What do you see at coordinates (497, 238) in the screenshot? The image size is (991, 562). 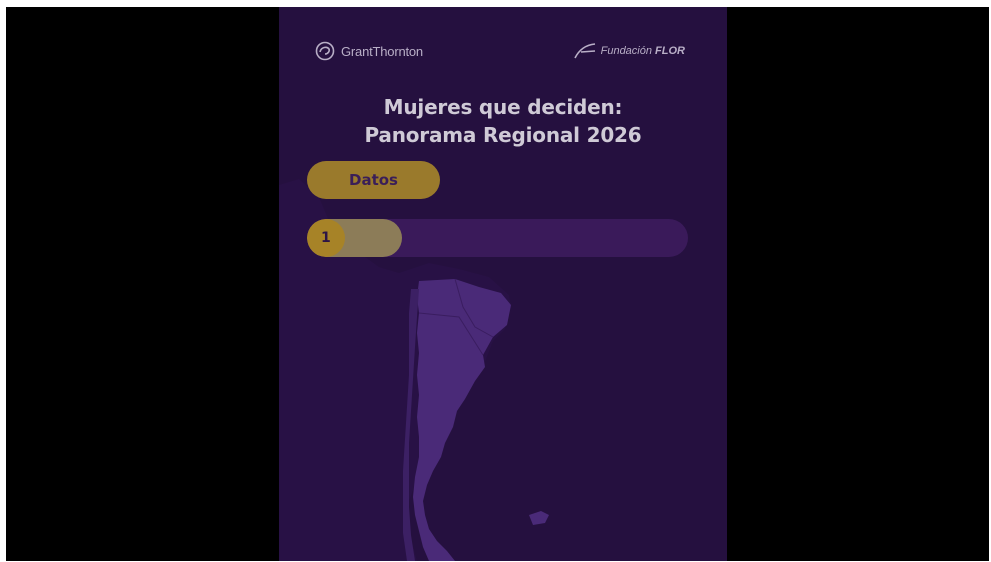 I see `progress-bar: 1` at bounding box center [497, 238].